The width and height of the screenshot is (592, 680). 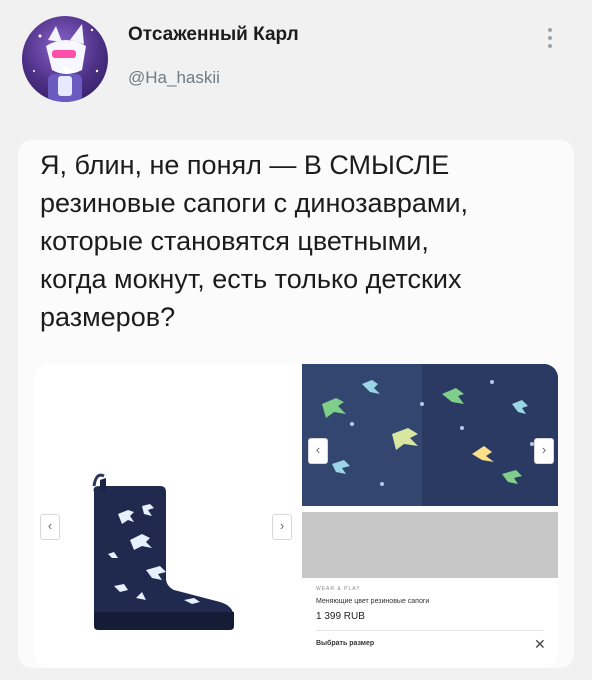 What do you see at coordinates (251, 279) in the screenshot?
I see `tweet-line: когда мокнут, есть только детских` at bounding box center [251, 279].